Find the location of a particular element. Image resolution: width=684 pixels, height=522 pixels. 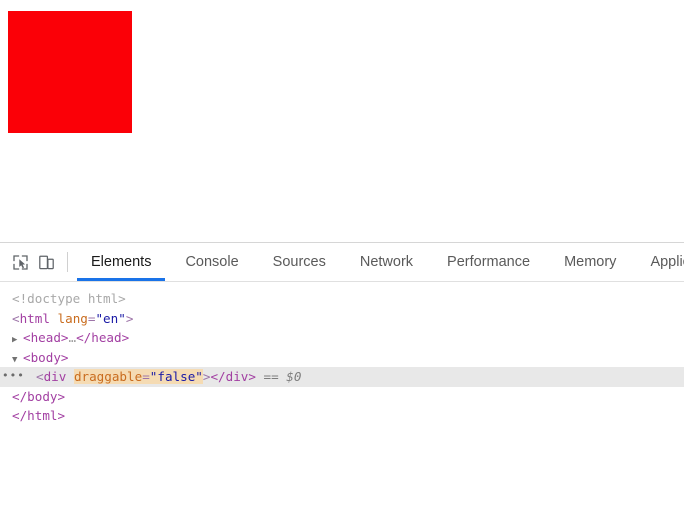

inspect-element-icon is located at coordinates (20, 262).